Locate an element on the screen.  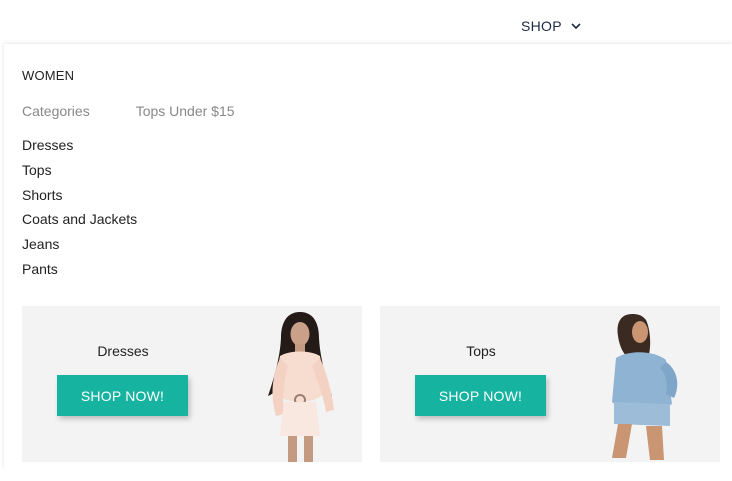
list-item: Tops is located at coordinates (79, 174).